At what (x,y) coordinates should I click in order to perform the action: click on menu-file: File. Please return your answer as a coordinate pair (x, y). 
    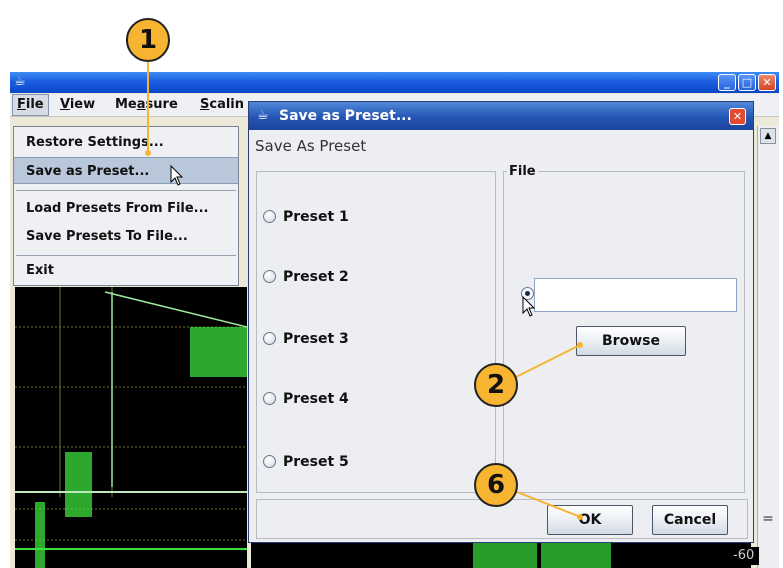
    Looking at the image, I should click on (30, 105).